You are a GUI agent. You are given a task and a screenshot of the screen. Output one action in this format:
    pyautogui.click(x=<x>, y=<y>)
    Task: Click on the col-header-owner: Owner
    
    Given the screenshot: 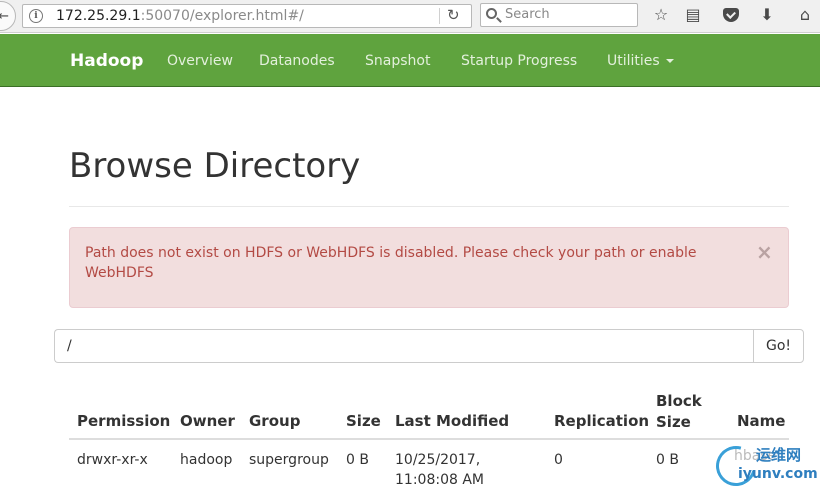 What is the action you would take?
    pyautogui.click(x=207, y=421)
    